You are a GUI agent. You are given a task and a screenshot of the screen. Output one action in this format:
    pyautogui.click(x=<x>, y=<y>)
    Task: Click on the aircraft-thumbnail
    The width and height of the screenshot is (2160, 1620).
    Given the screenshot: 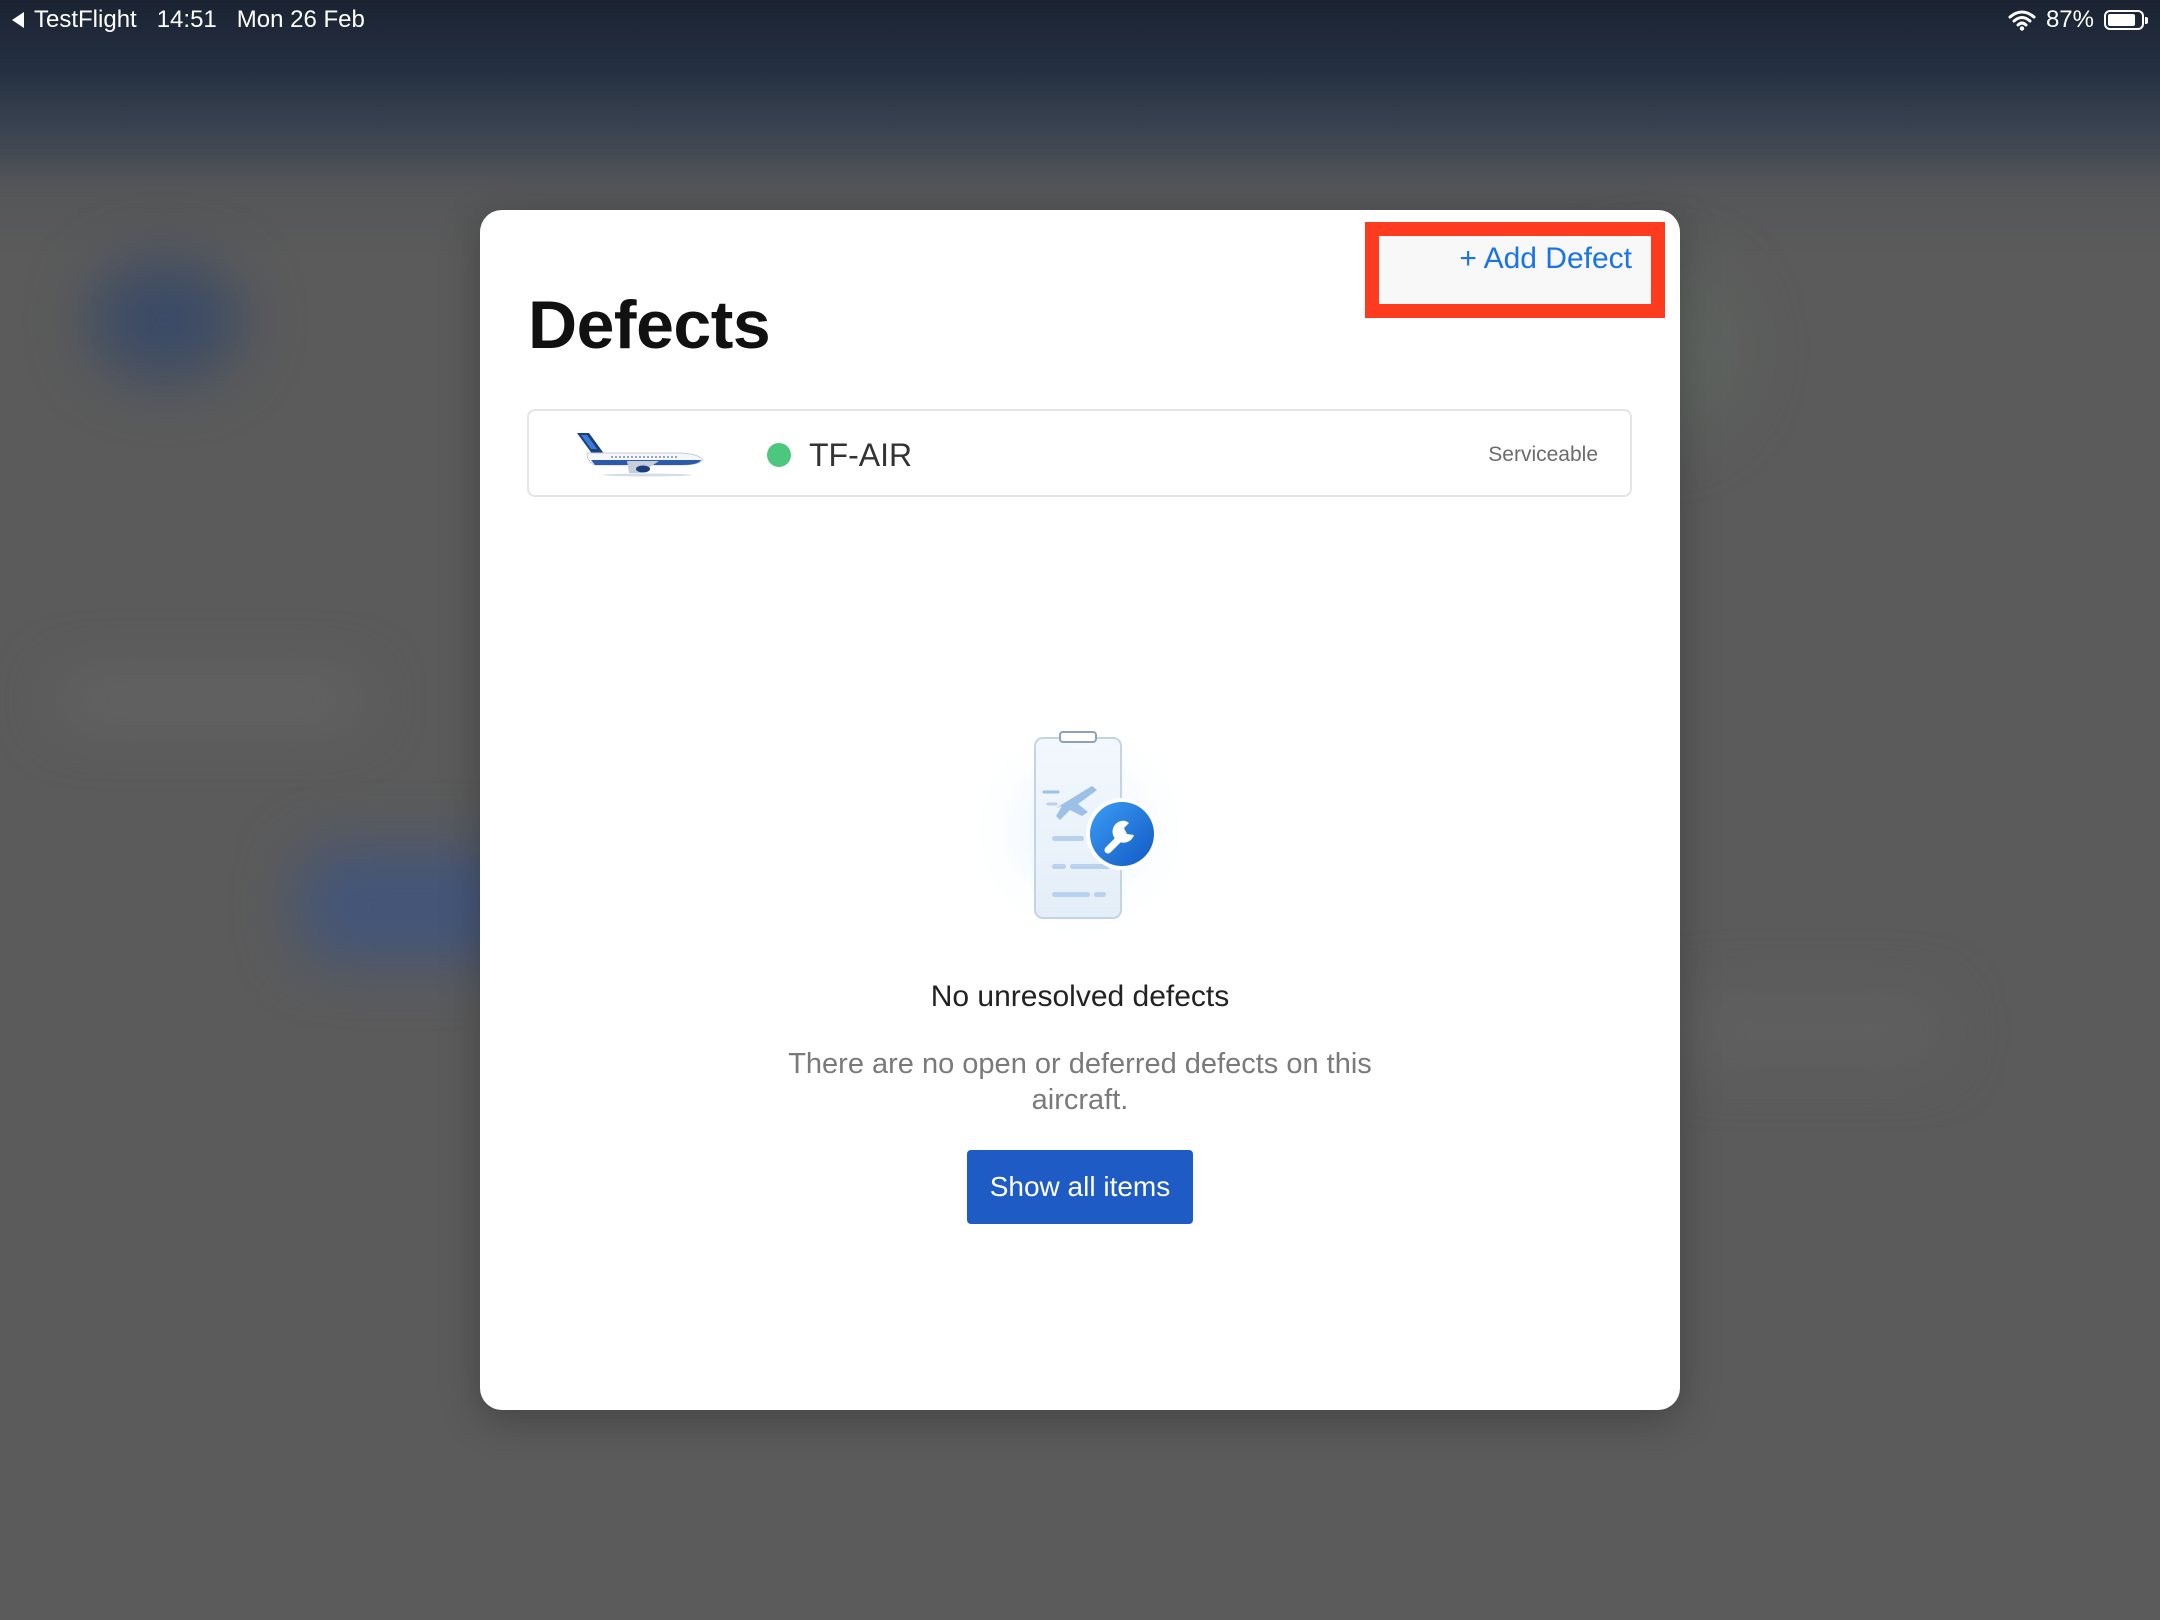 What is the action you would take?
    pyautogui.click(x=640, y=455)
    